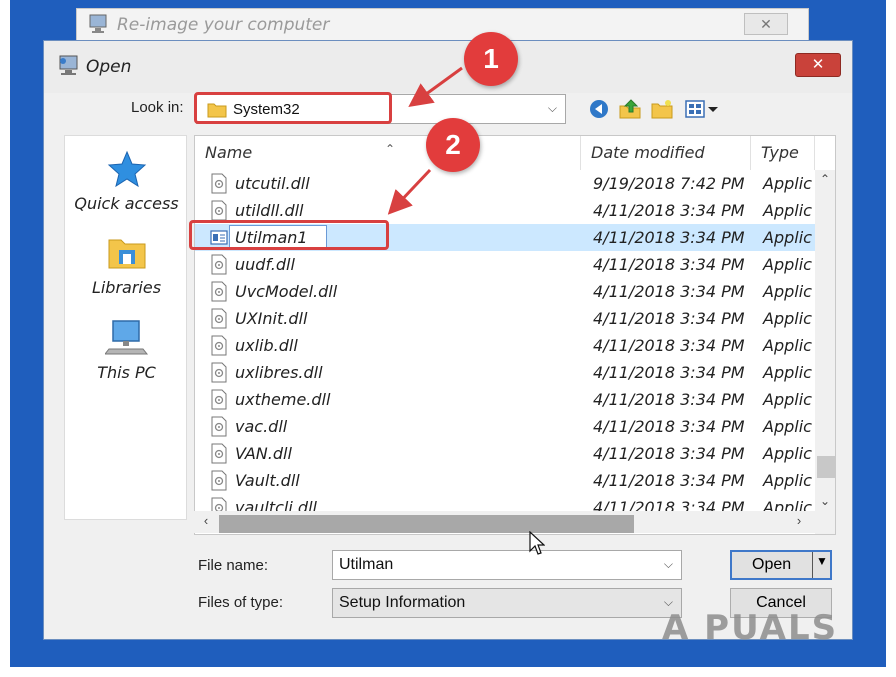 Image resolution: width=896 pixels, height=677 pixels. What do you see at coordinates (750, 628) in the screenshot?
I see `appuals-watermark: A PUALS` at bounding box center [750, 628].